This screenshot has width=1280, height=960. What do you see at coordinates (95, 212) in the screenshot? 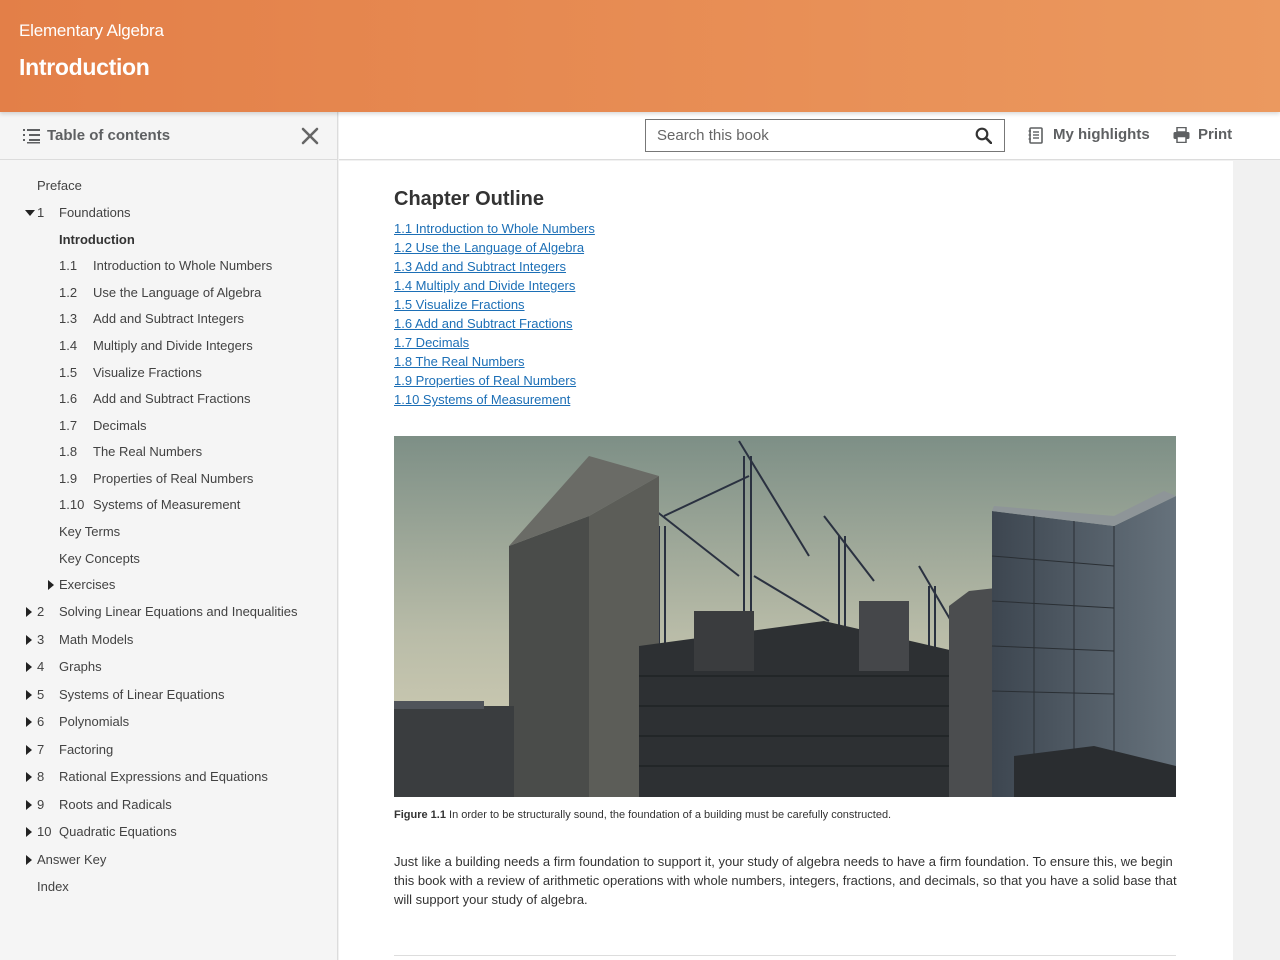
I see `toc-item-label: Foundations` at bounding box center [95, 212].